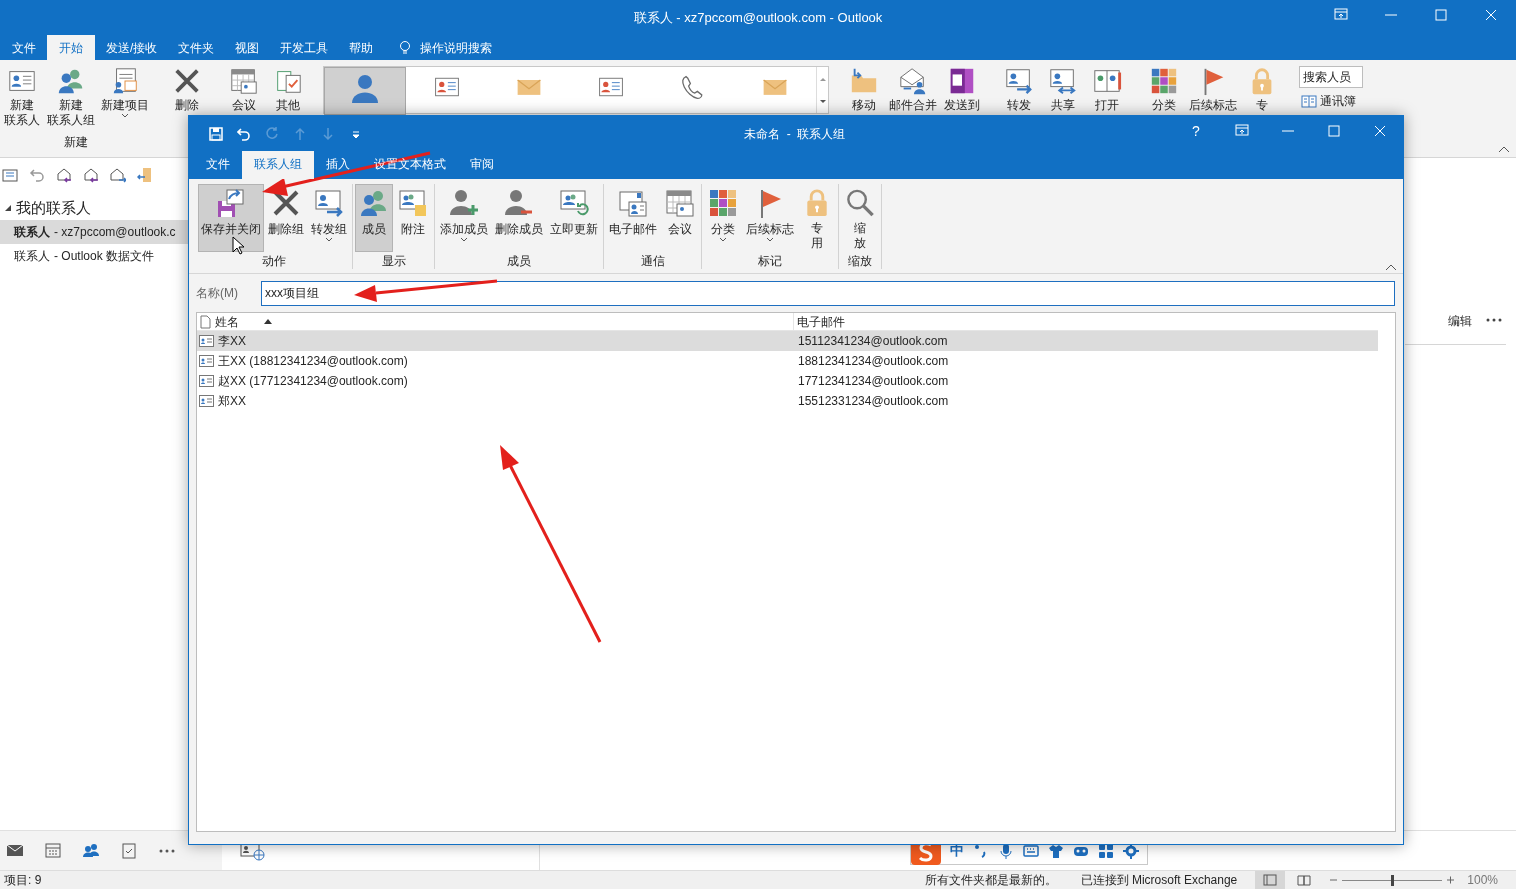 The width and height of the screenshot is (1516, 889). Describe the element at coordinates (313, 381) in the screenshot. I see `member-name: 赵XX (17712341234@outlook.com)` at that location.